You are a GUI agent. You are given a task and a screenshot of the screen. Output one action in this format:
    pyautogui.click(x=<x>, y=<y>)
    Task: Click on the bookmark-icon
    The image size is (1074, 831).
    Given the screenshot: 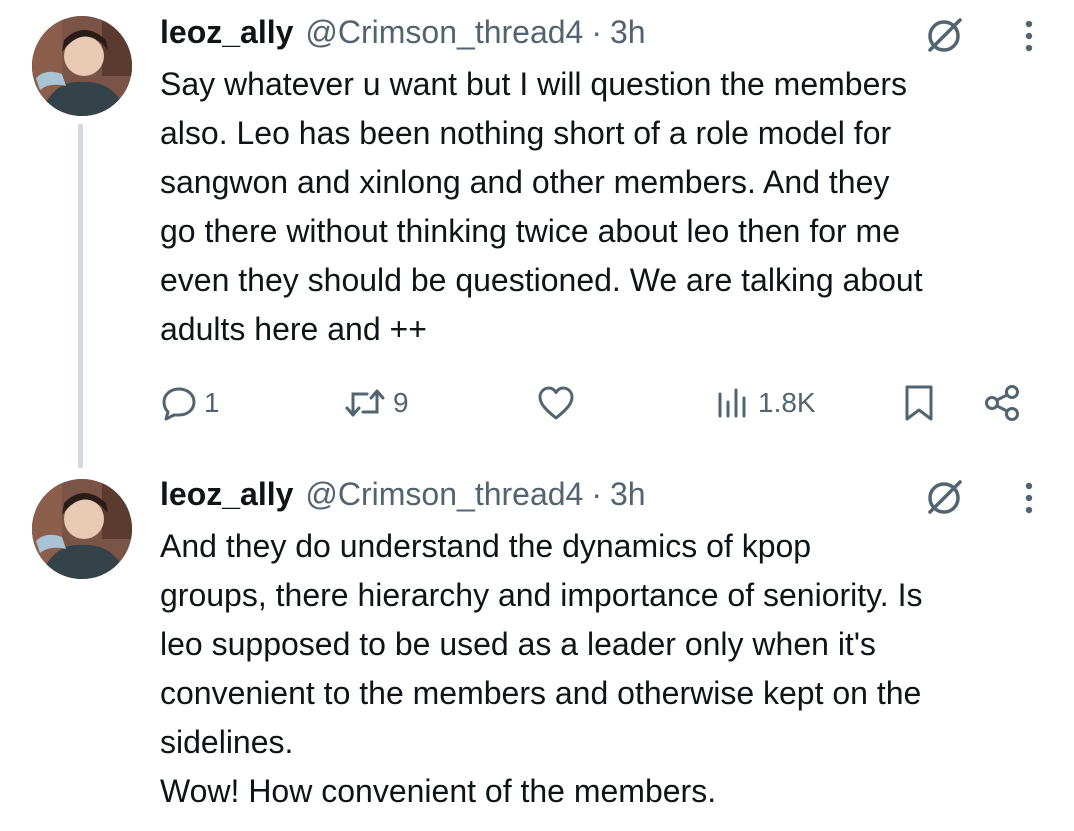 What is the action you would take?
    pyautogui.click(x=919, y=403)
    